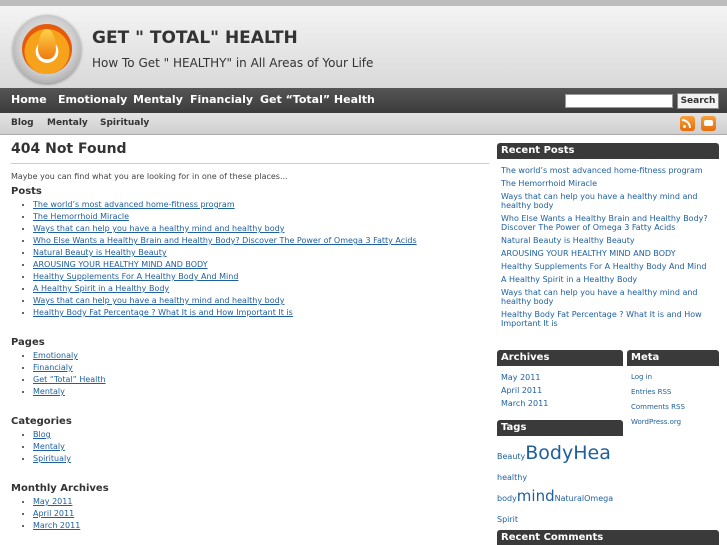 The height and width of the screenshot is (545, 727). I want to click on subnav-item-mentaly: Mentaly, so click(67, 123).